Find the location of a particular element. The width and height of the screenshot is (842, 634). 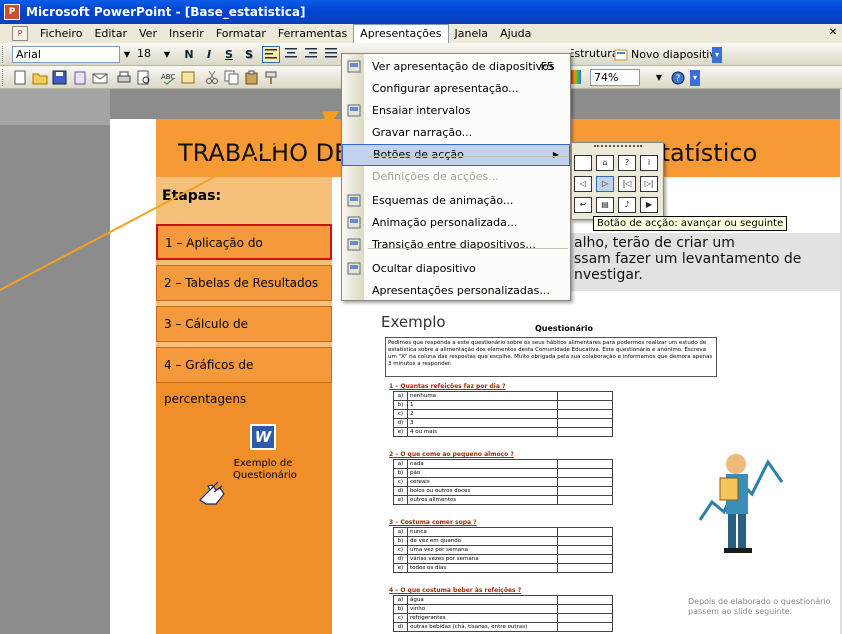

save-icon is located at coordinates (60, 77).